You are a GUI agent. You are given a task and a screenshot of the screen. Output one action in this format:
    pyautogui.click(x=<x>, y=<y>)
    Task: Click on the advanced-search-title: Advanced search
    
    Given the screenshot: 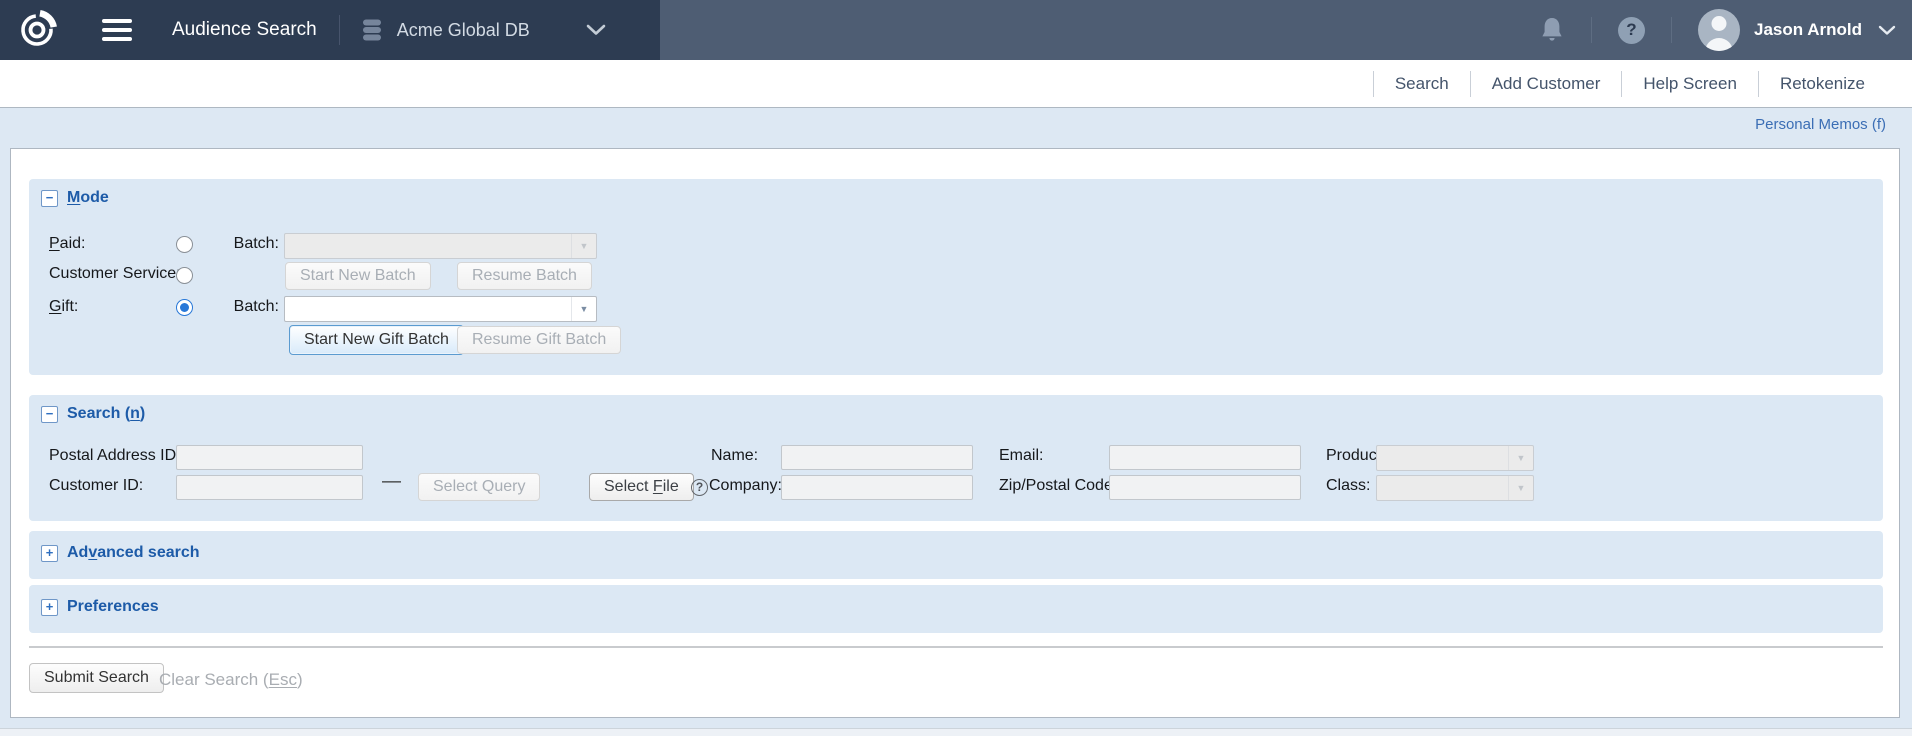 What is the action you would take?
    pyautogui.click(x=133, y=552)
    